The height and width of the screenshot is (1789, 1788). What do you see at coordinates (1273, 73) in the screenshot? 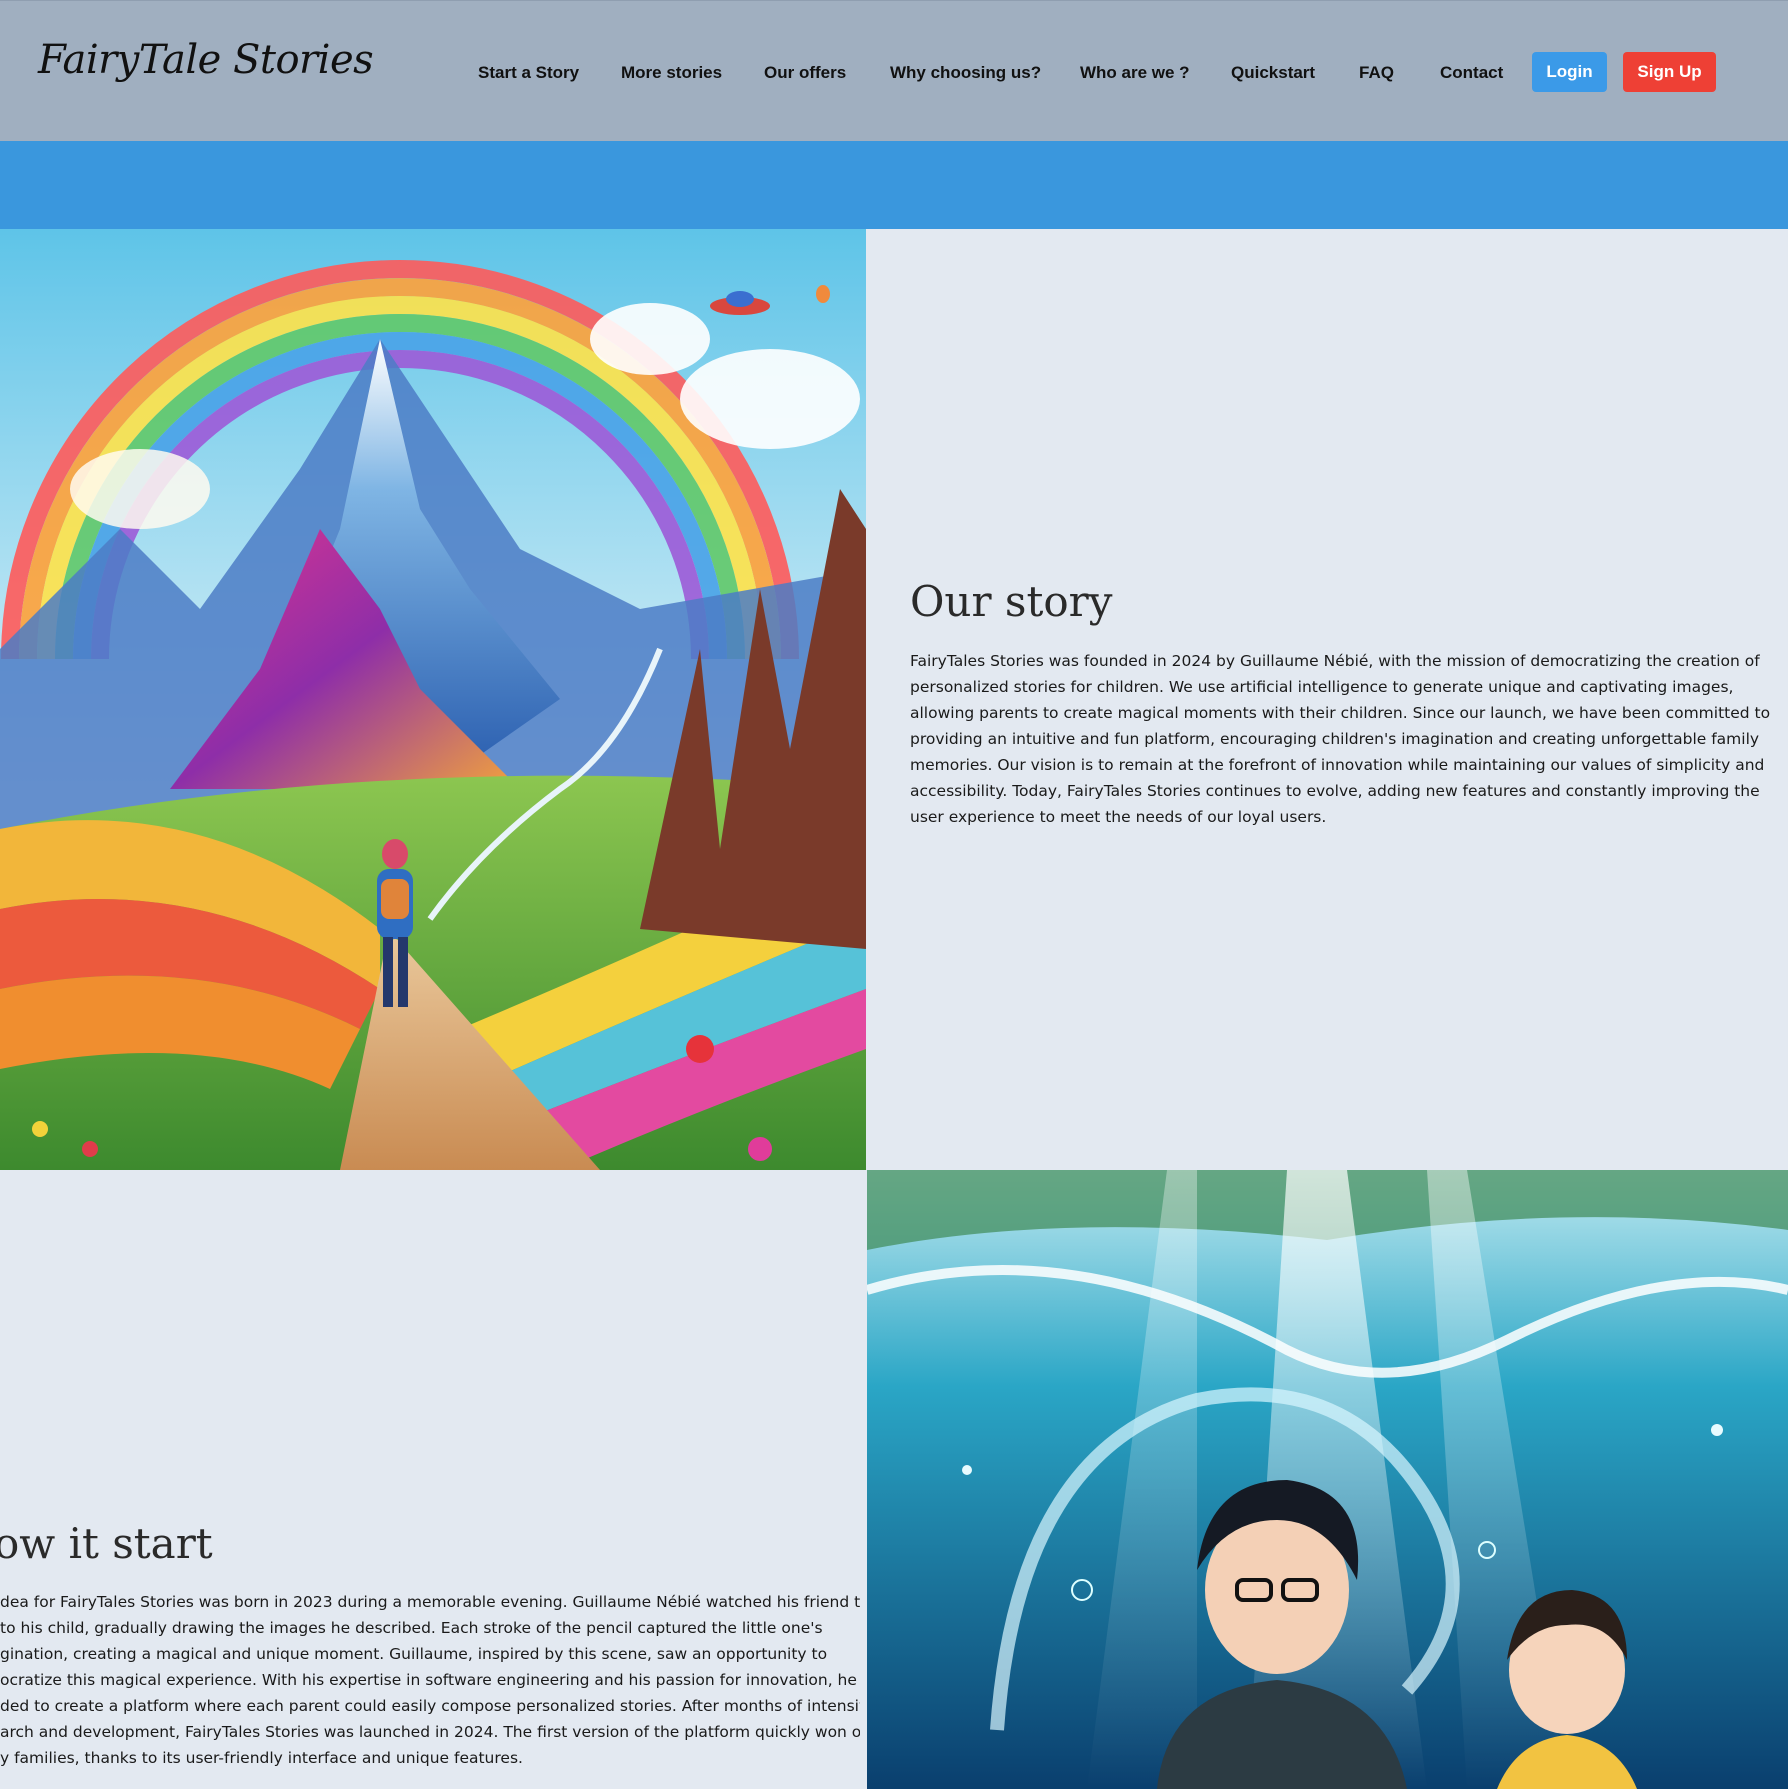
I see `nav-quickstart: Quickstart` at bounding box center [1273, 73].